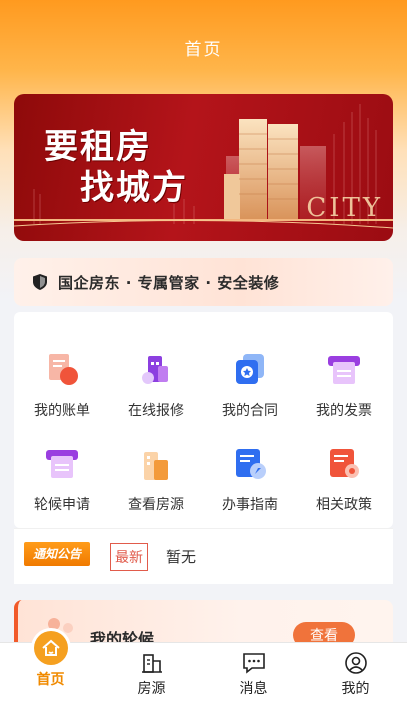  I want to click on grid-item-guide: 办事指南, so click(250, 491).